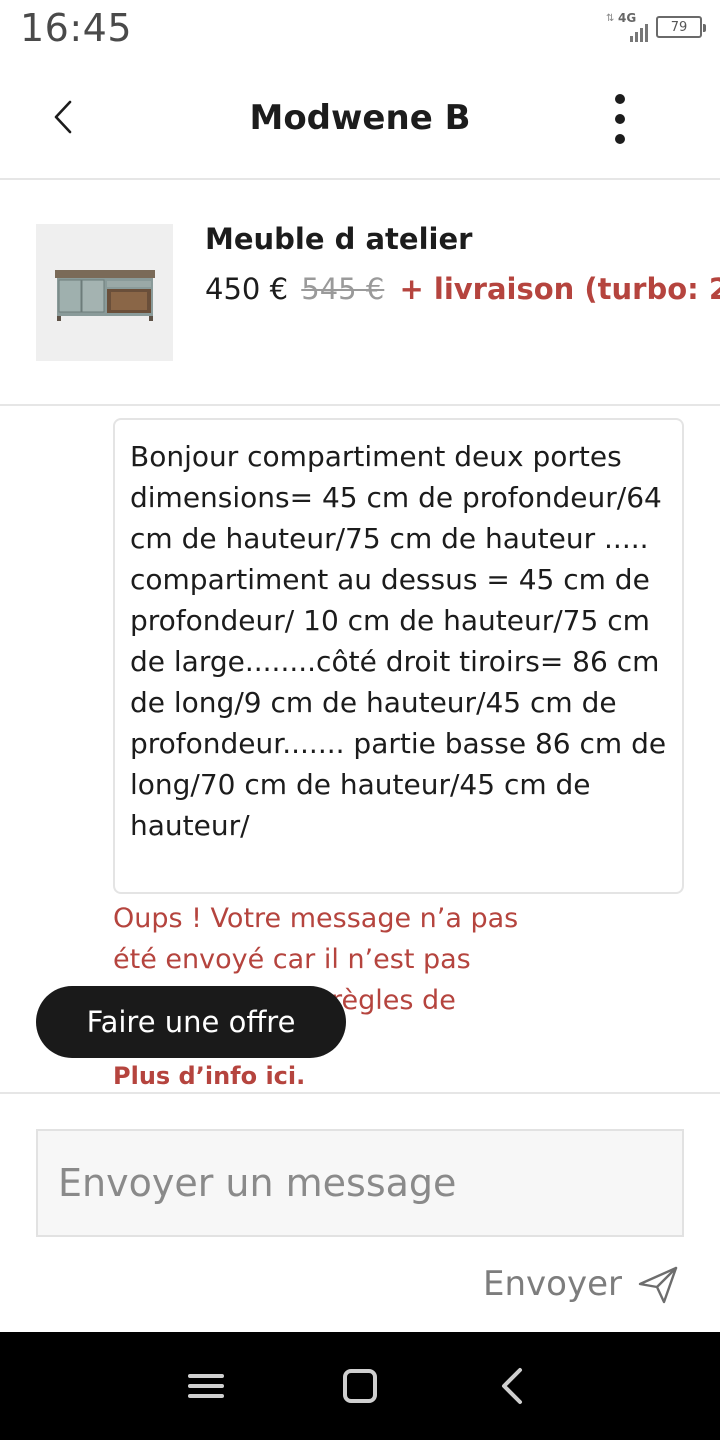 Image resolution: width=720 pixels, height=1440 pixels. Describe the element at coordinates (360, 120) in the screenshot. I see `conversation-header: Modwene B` at that location.